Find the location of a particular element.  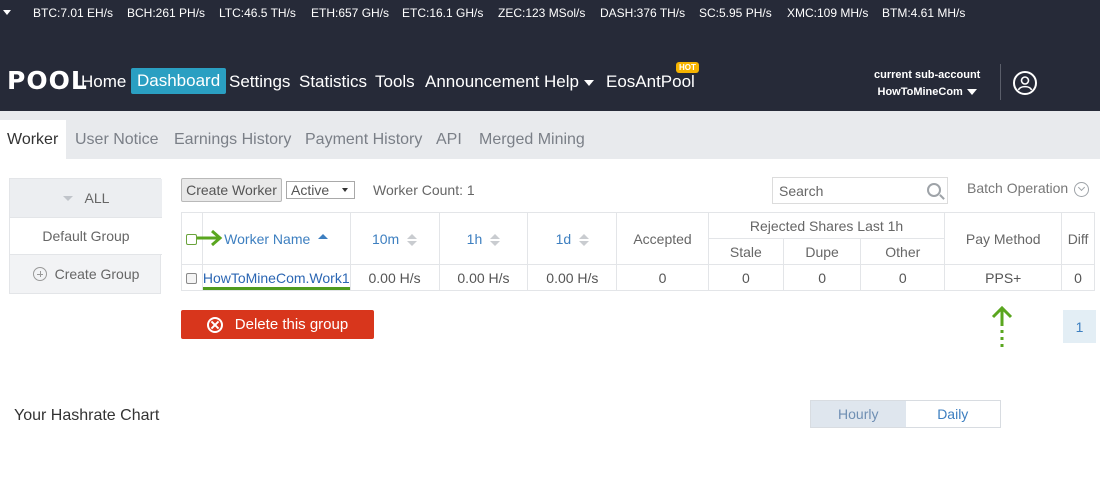

nav-help: Help is located at coordinates (569, 82).